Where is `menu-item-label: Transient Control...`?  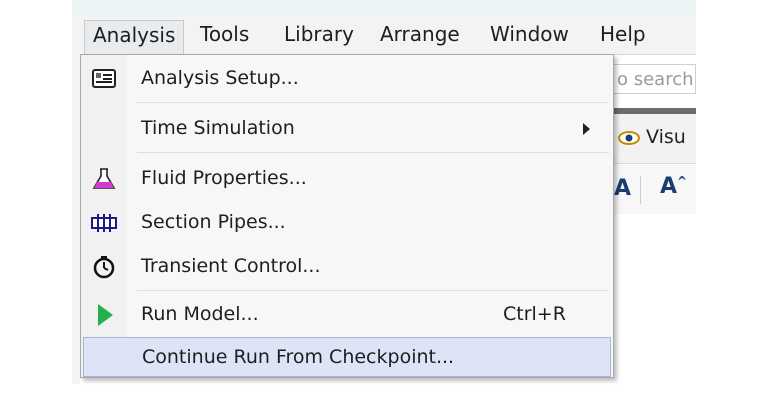
menu-item-label: Transient Control... is located at coordinates (231, 266).